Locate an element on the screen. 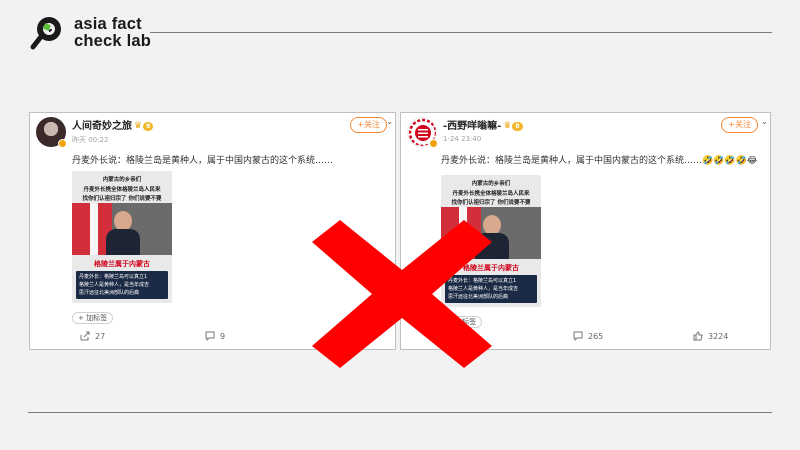 The width and height of the screenshot is (800, 450). bottom-divider is located at coordinates (400, 412).